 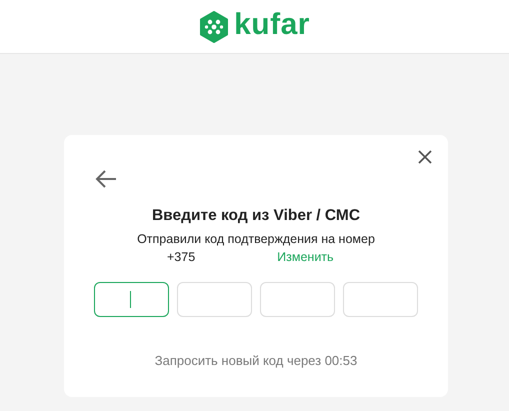 I want to click on subtitle-text: Отправили код подтверждения на номер, so click(x=256, y=239).